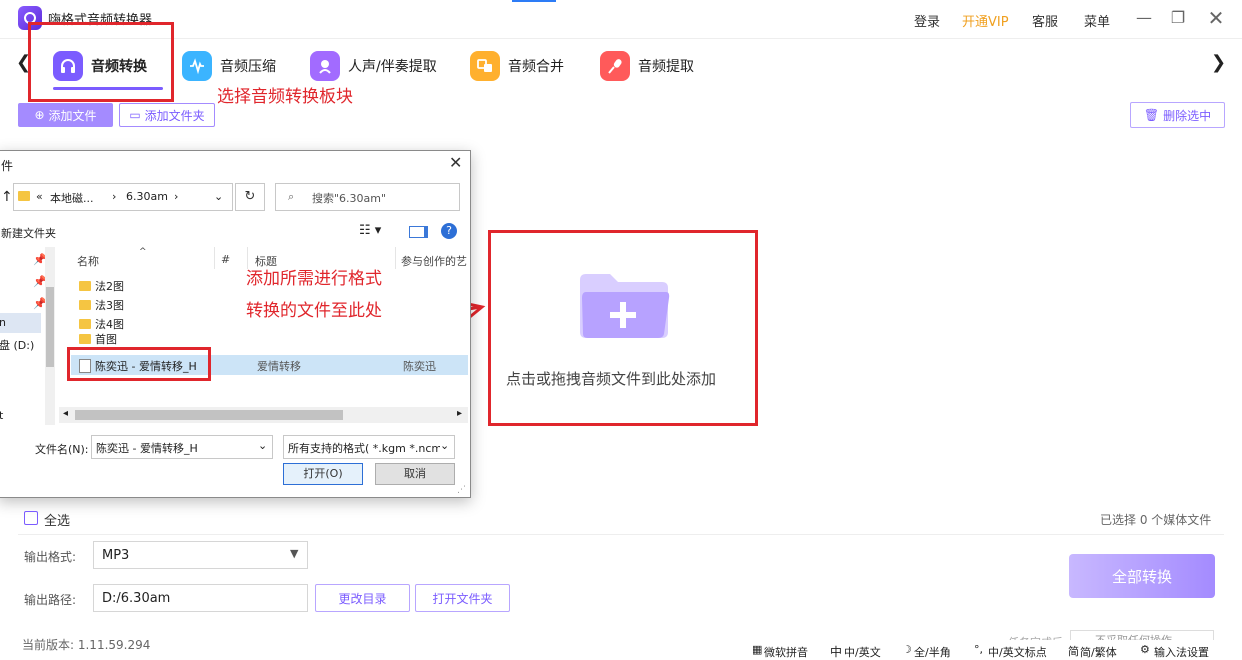 The height and width of the screenshot is (660, 1242). I want to click on search-icon: ⌕, so click(291, 196).